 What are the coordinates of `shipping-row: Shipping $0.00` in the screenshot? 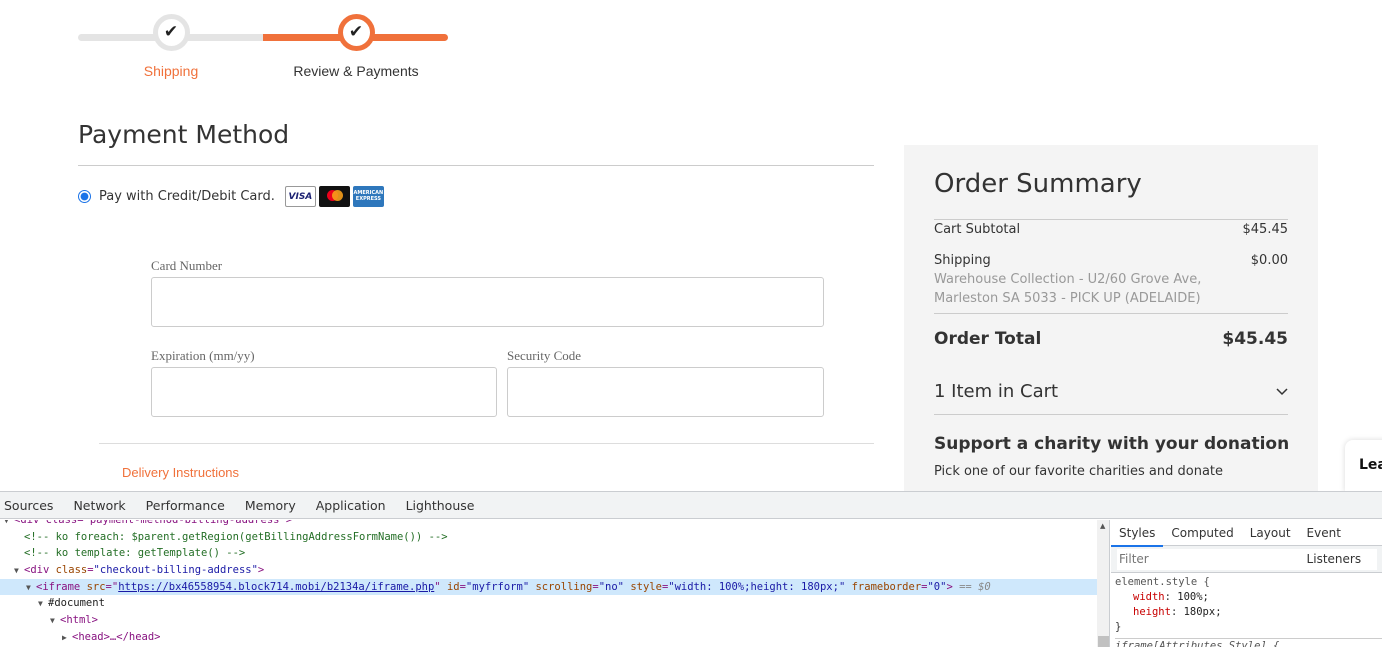 It's located at (1111, 260).